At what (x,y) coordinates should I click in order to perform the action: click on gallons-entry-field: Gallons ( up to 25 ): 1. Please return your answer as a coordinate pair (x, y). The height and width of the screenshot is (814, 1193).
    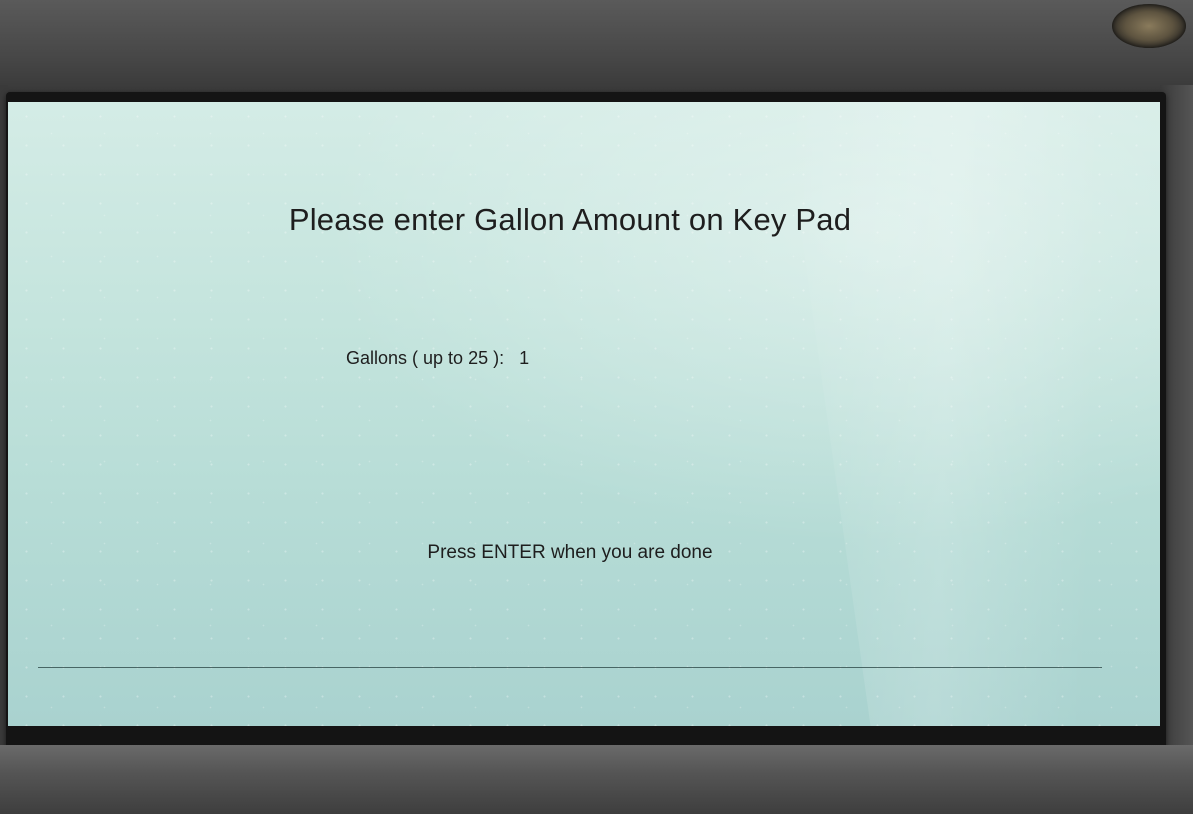
    Looking at the image, I should click on (437, 358).